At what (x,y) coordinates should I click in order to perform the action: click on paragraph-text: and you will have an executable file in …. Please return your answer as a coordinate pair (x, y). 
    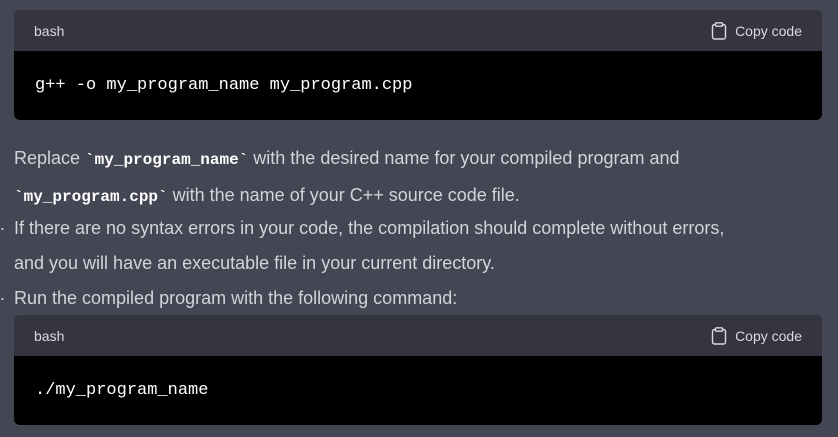
    Looking at the image, I should click on (254, 263).